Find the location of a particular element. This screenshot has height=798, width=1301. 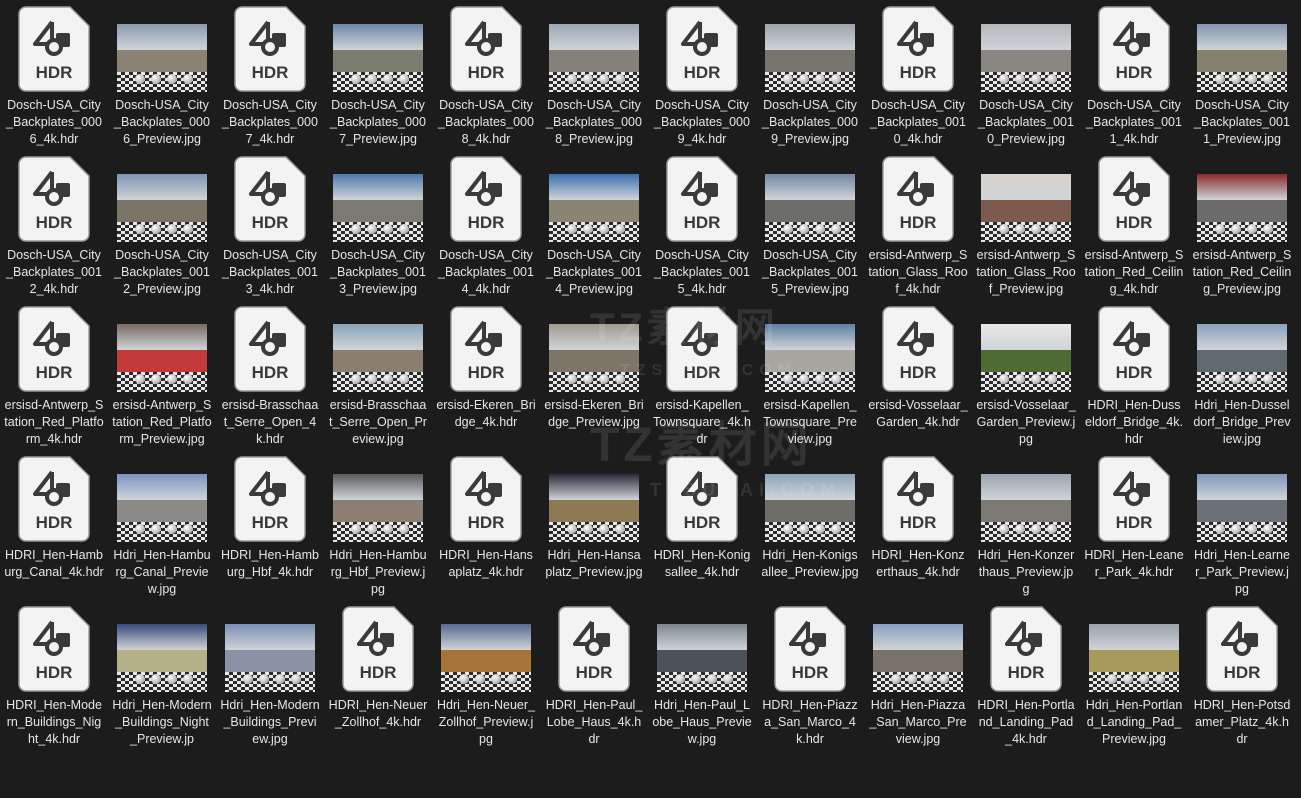

file-item-hdr: HDR Dosch-USA_City_Backplates_0007_4k.hdr is located at coordinates (270, 76).